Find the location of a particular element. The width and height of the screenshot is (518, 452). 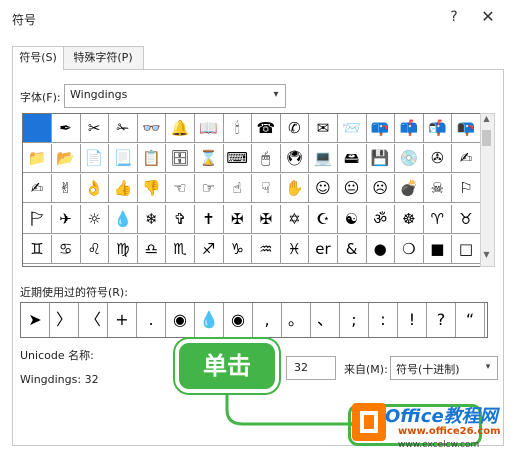

symbol-cell: ♌ is located at coordinates (95, 249).